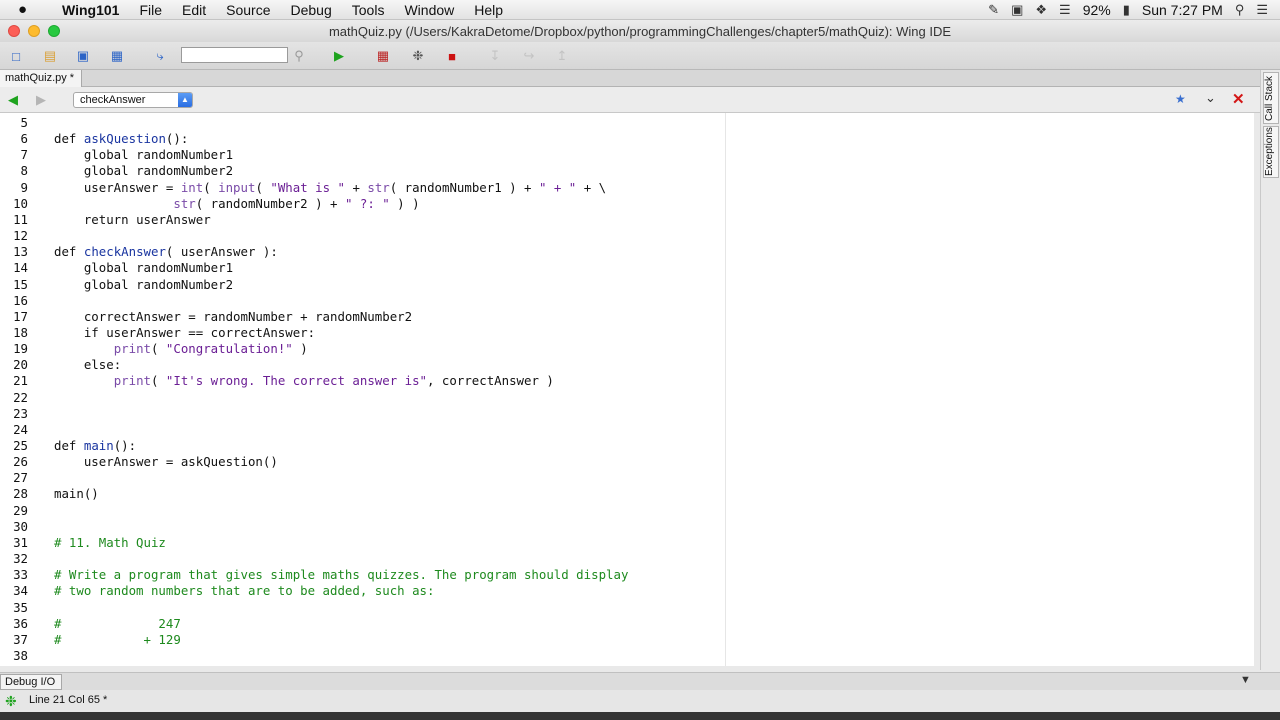 This screenshot has width=1280, height=720. I want to click on line-number: 33, so click(20, 575).